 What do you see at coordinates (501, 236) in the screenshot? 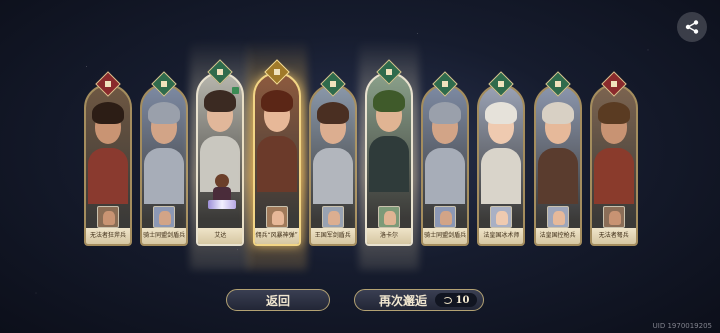
I see `unit-name-label: 法皇国冰术师` at bounding box center [501, 236].